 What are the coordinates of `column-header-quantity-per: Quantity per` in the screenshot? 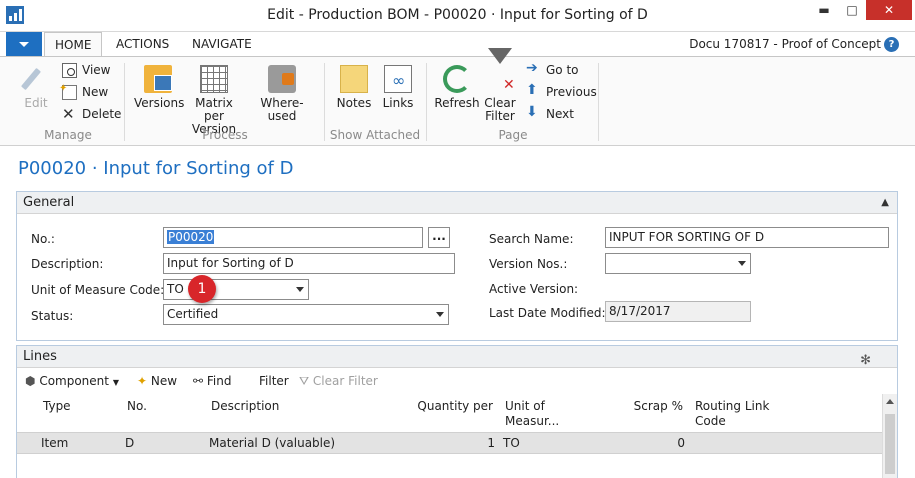 It's located at (453, 406).